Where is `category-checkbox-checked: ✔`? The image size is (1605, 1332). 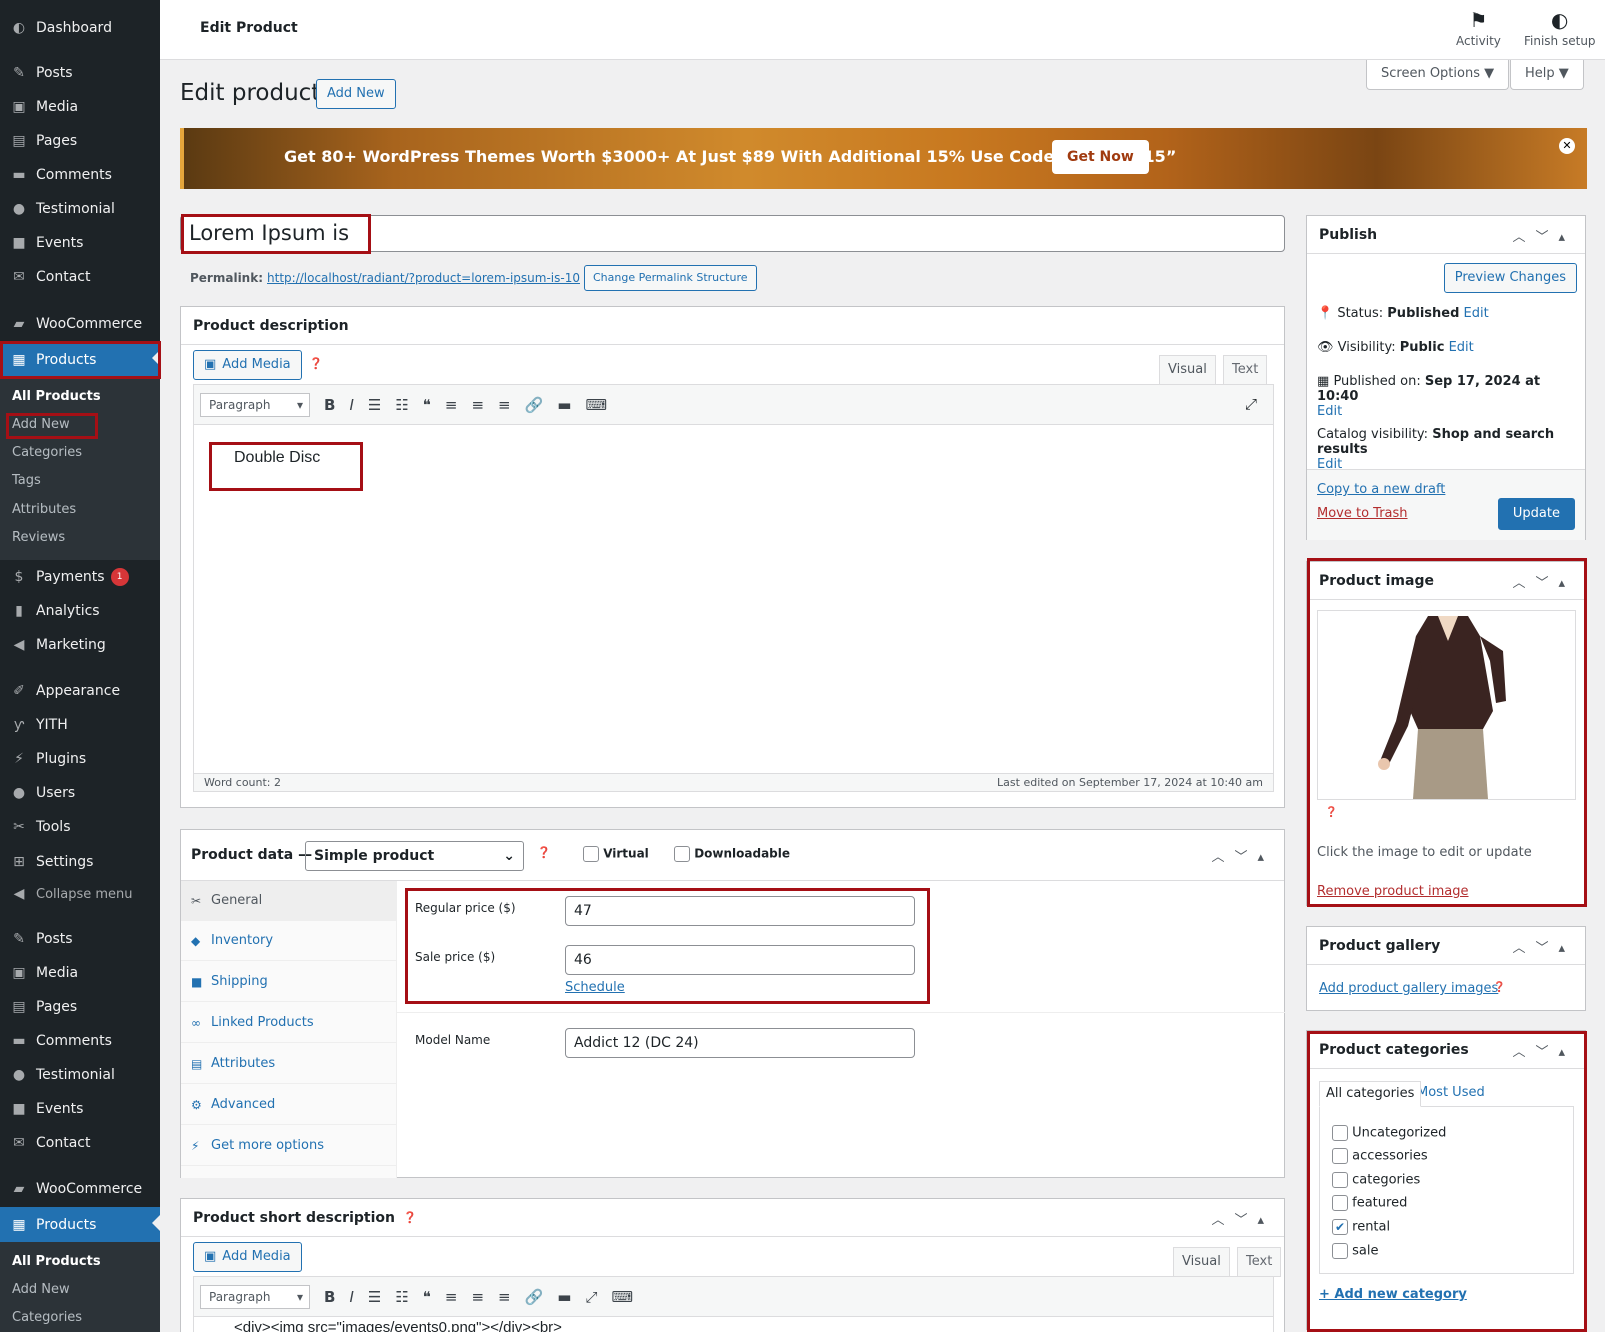 category-checkbox-checked: ✔ is located at coordinates (1340, 1227).